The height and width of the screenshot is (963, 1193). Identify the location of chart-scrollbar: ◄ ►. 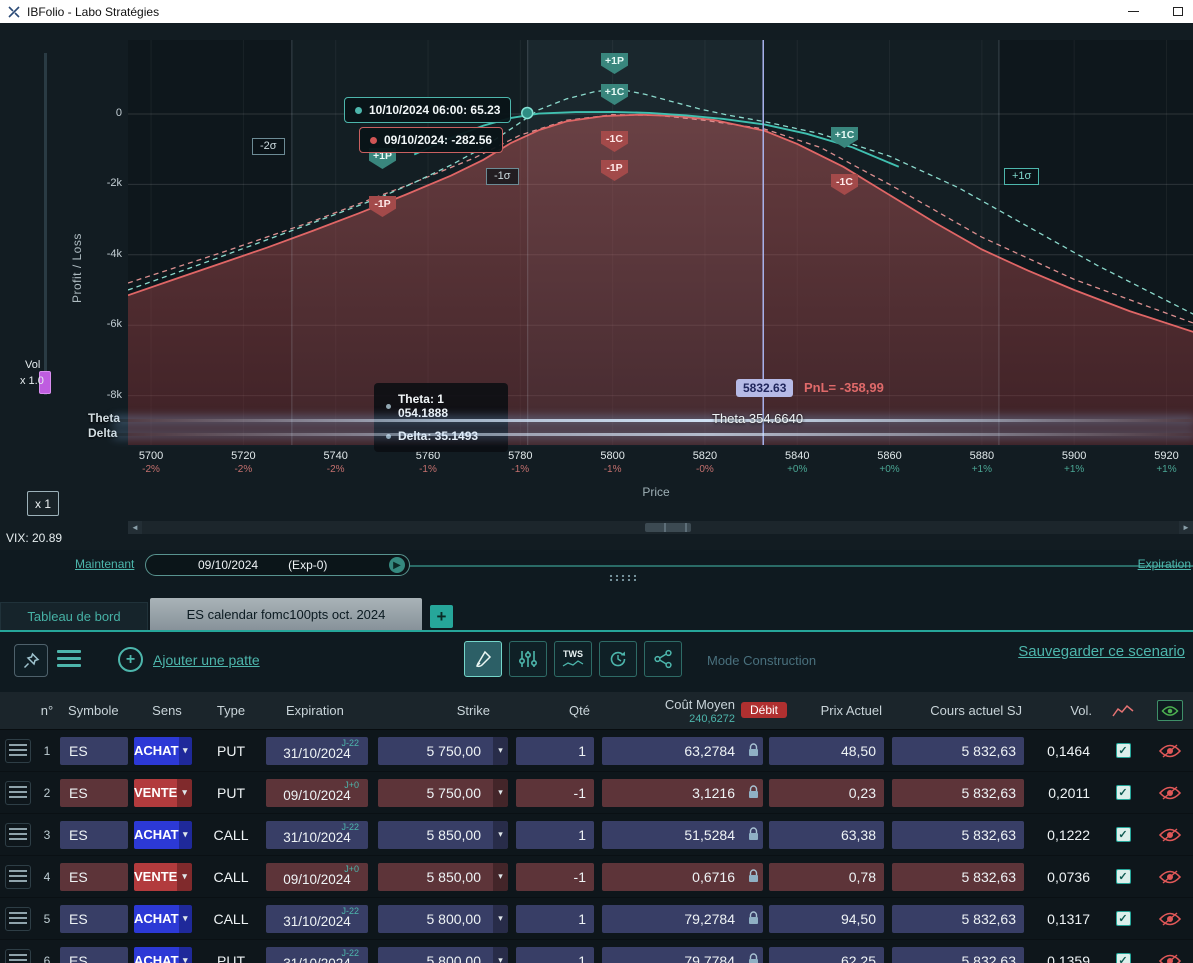
(660, 527).